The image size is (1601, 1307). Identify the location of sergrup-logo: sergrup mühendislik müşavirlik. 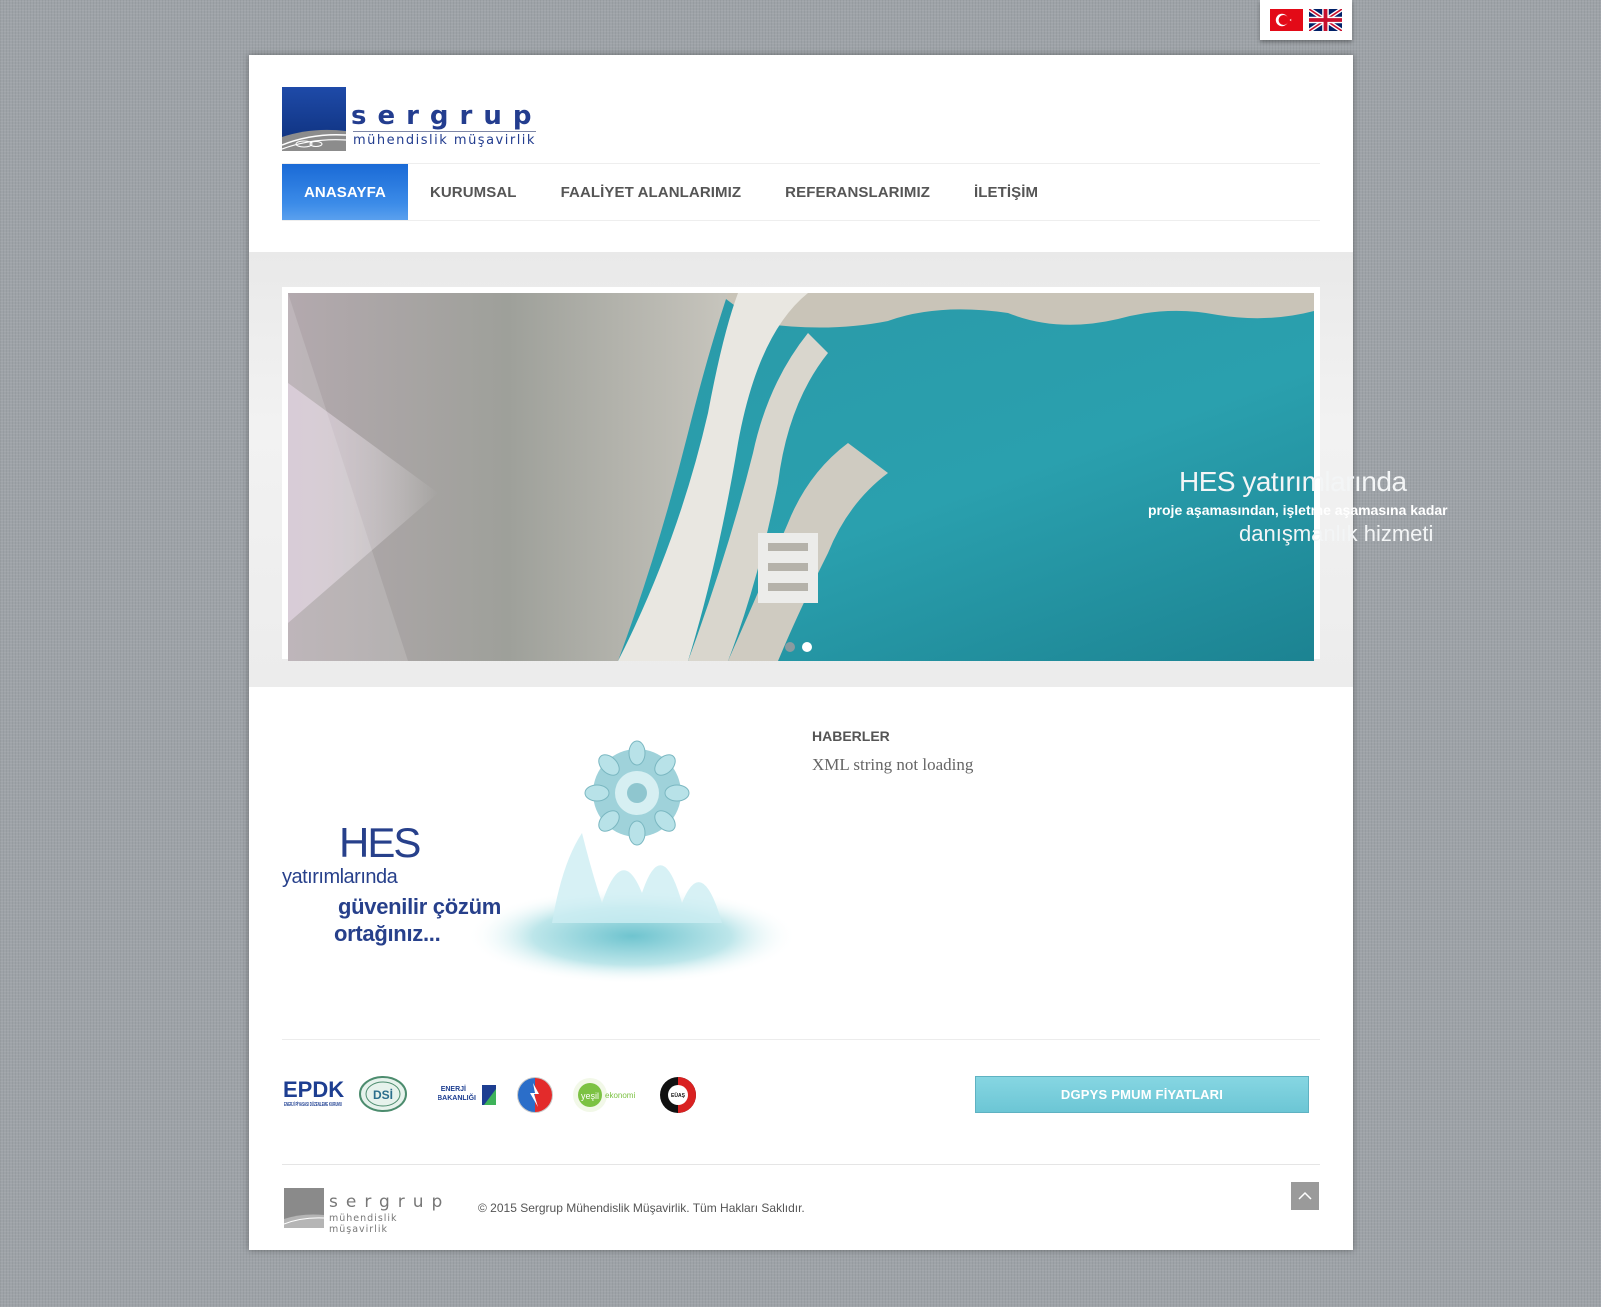
(413, 121).